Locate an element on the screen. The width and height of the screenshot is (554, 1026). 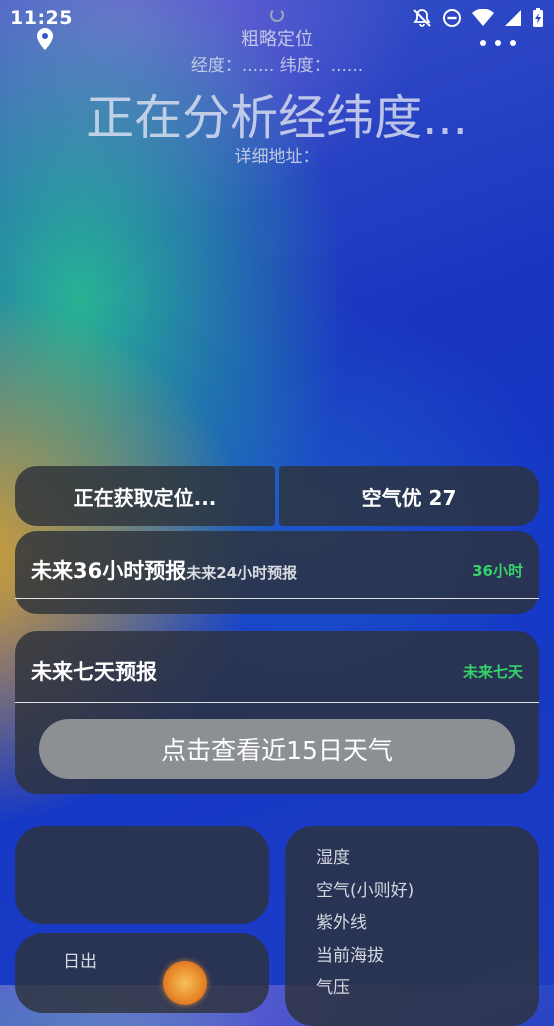
list-item: 湿度 is located at coordinates (333, 858).